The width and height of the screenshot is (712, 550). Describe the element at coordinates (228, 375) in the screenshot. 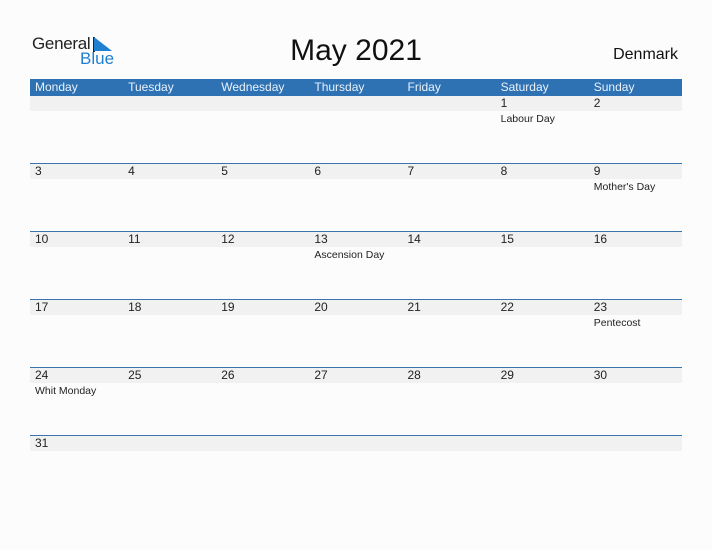

I see `day-number: 26` at that location.